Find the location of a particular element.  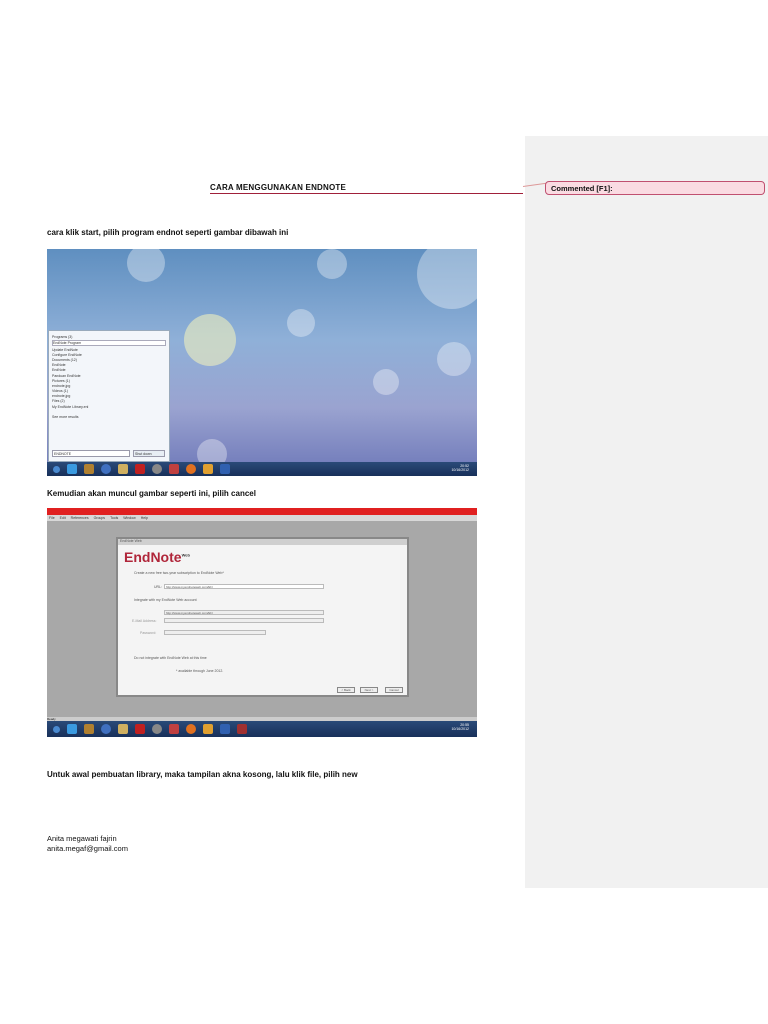

cancel-button: Cancel is located at coordinates (394, 690).